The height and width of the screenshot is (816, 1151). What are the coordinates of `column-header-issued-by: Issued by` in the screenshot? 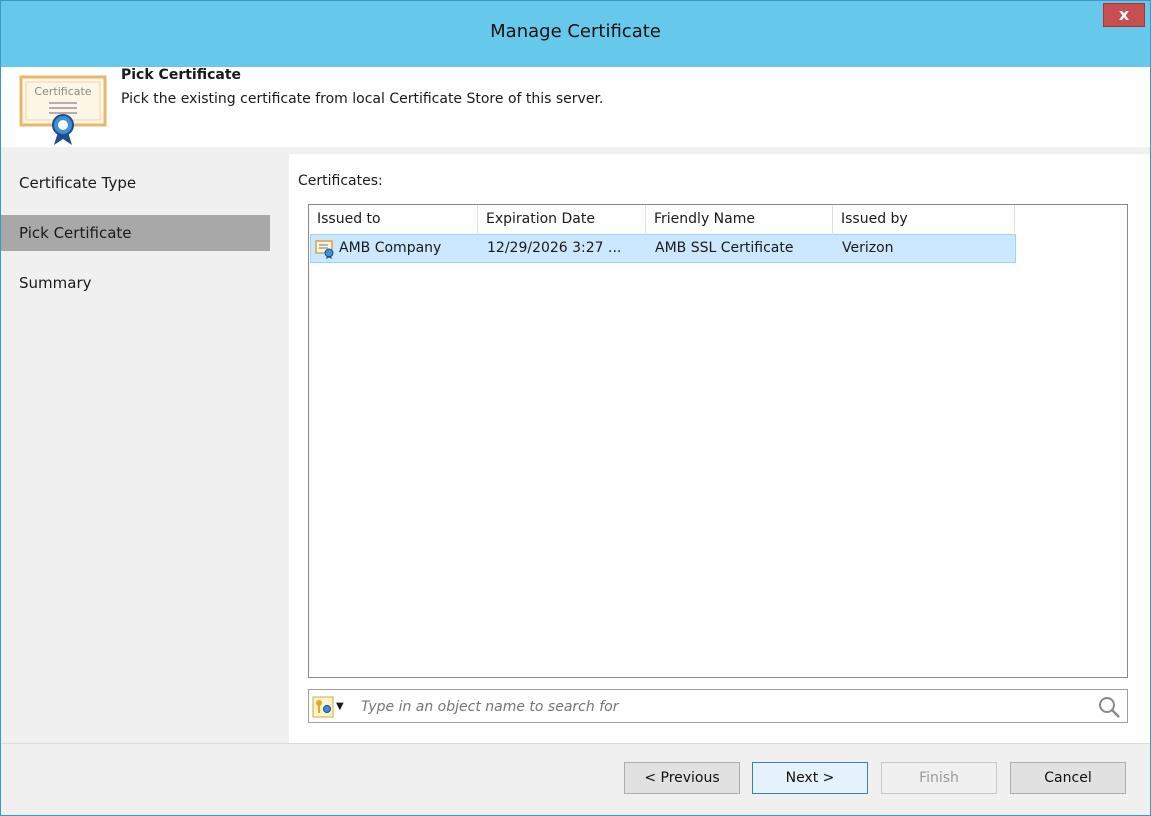 It's located at (924, 219).